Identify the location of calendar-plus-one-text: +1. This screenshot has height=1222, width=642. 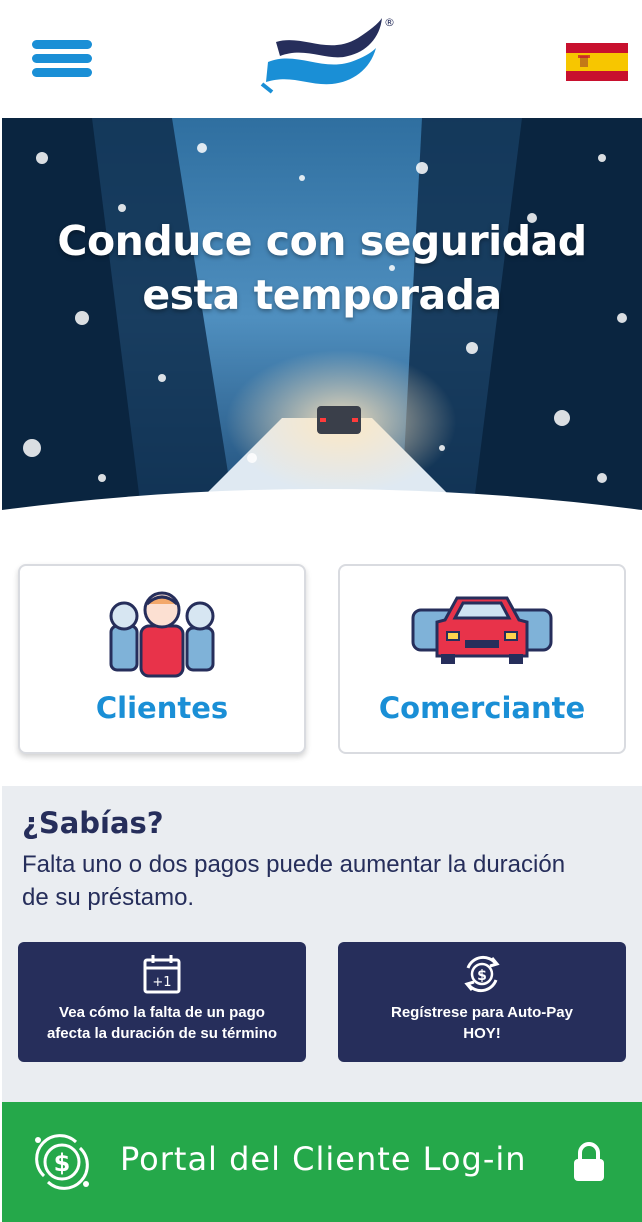
(161, 982).